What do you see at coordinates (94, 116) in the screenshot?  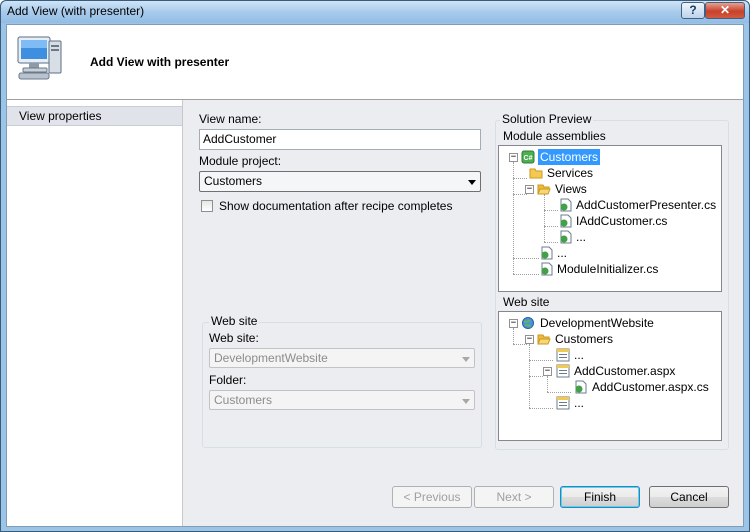 I see `nav-item-view-properties: View properties` at bounding box center [94, 116].